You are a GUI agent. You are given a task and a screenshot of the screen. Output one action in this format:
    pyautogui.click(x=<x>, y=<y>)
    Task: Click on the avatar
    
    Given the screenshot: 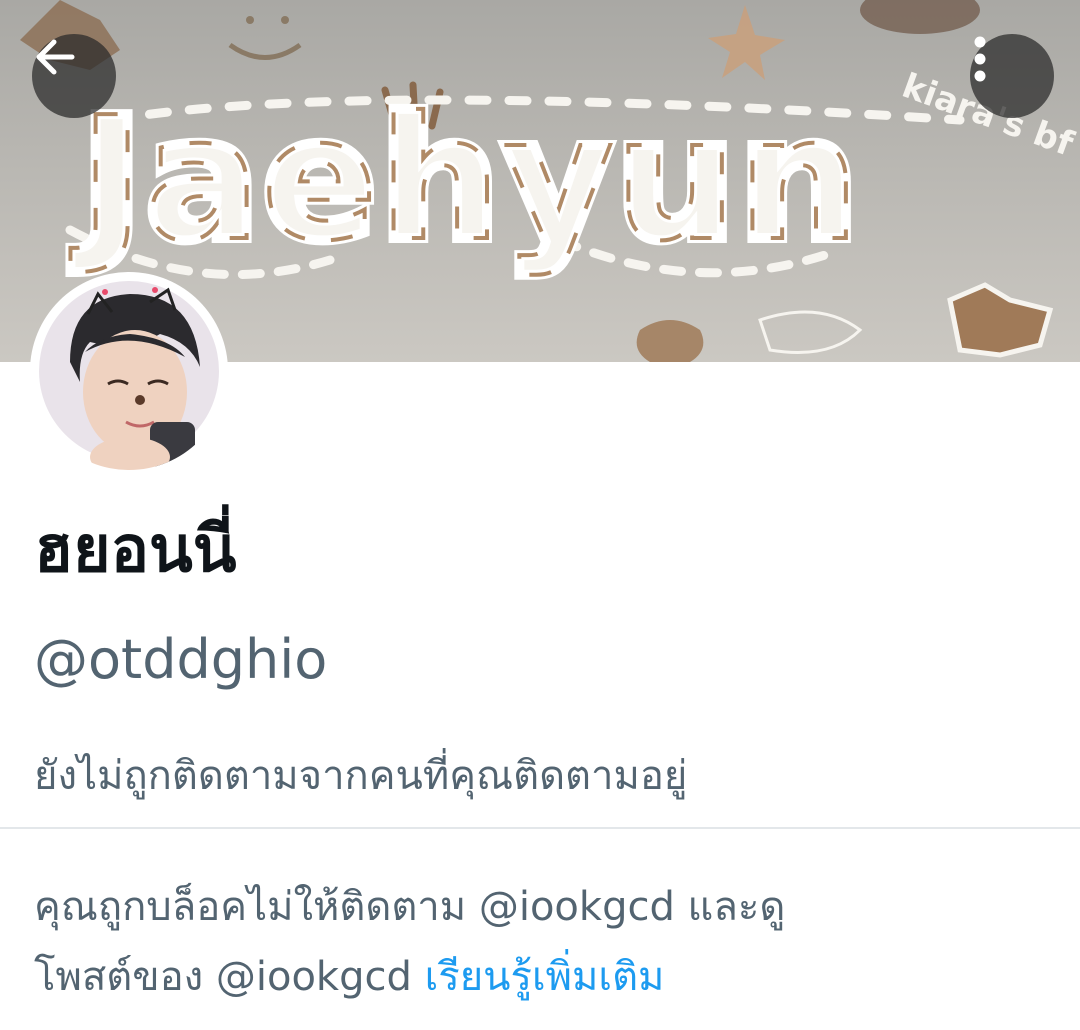 What is the action you would take?
    pyautogui.click(x=129, y=371)
    